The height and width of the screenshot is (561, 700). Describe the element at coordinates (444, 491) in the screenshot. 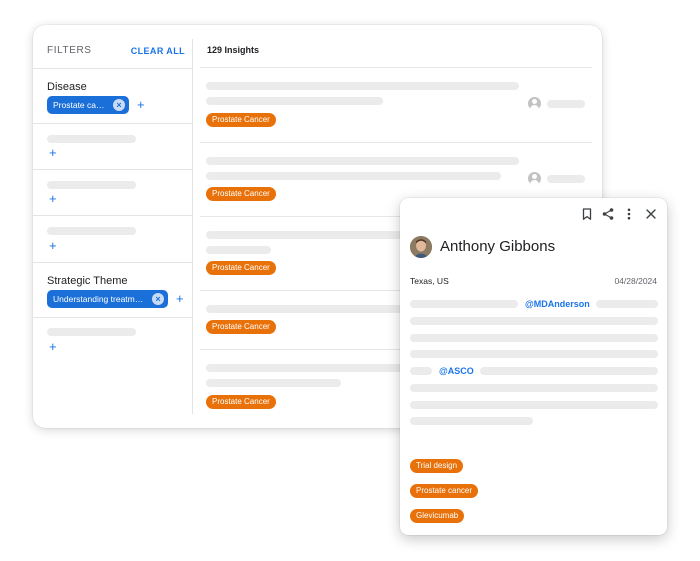

I see `detail-tag: Prostate cancer` at that location.